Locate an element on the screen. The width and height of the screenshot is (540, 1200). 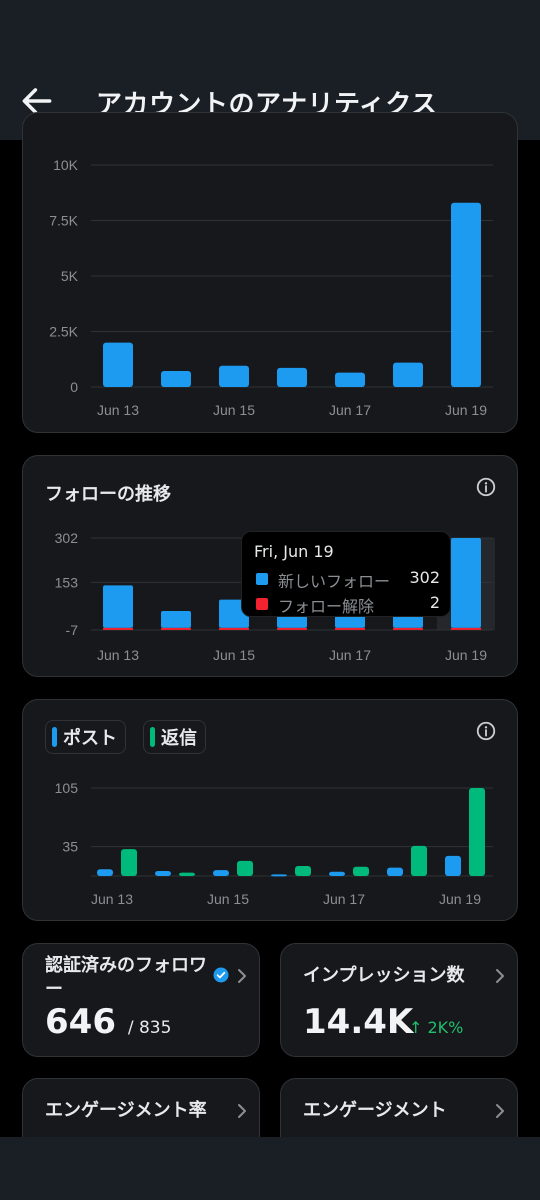
impressions-tile: インプレッション数 14.4K ↑ 2K% is located at coordinates (399, 1000).